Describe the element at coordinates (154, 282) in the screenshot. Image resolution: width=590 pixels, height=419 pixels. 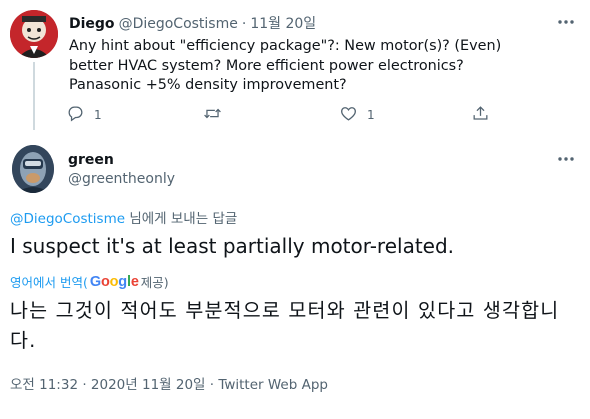
I see `translate-provider-suffix: 제공)` at that location.